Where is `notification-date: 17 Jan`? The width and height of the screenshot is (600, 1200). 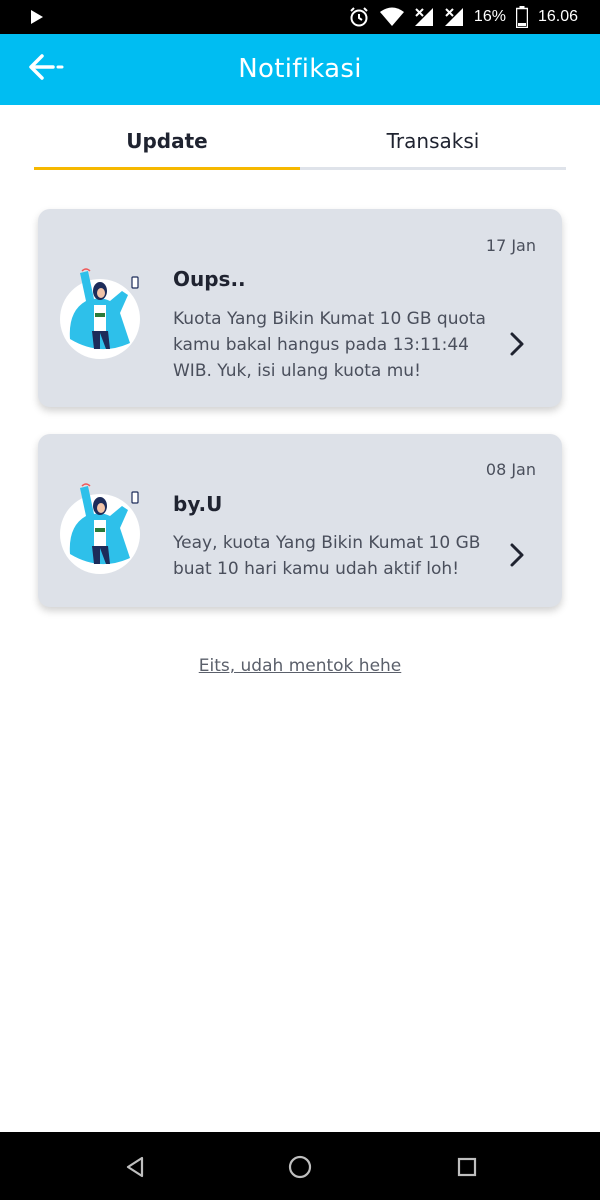
notification-date: 17 Jan is located at coordinates (510, 245).